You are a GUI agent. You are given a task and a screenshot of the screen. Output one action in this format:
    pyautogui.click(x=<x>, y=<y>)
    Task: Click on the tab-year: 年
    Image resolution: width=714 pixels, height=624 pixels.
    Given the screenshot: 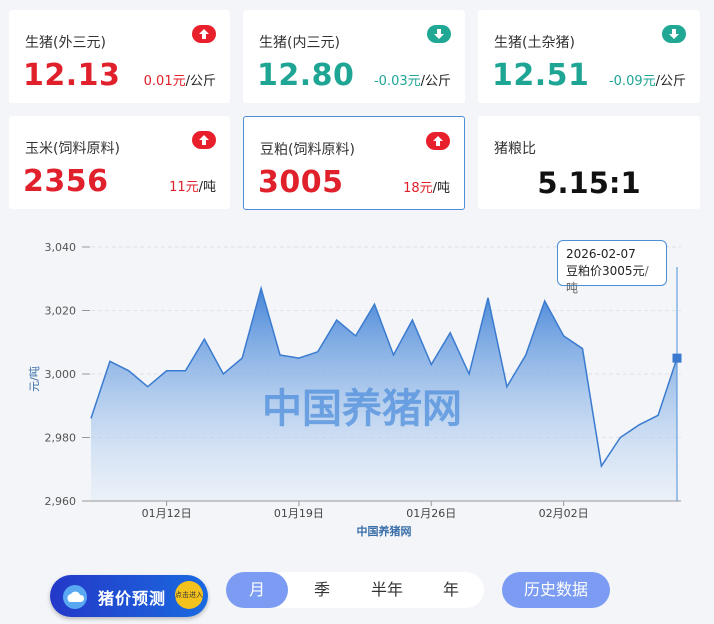 What is the action you would take?
    pyautogui.click(x=451, y=590)
    